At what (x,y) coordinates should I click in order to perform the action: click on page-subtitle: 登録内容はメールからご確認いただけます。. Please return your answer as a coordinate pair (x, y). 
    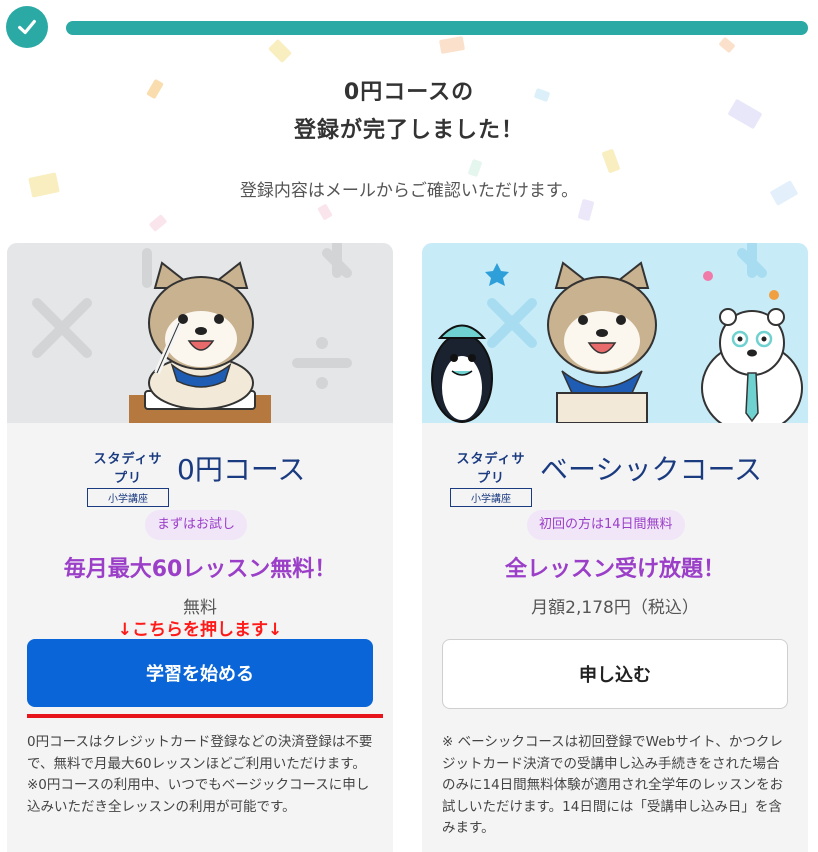
    Looking at the image, I should click on (409, 191).